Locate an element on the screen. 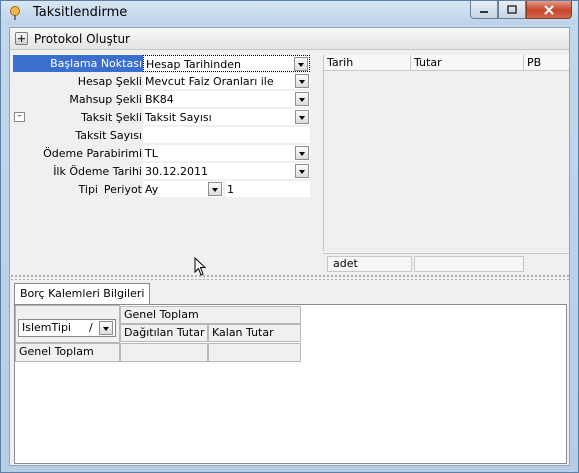 Image resolution: width=579 pixels, height=473 pixels. tab-debt-items: Borç Kalemleri Bilgileri is located at coordinates (82, 293).